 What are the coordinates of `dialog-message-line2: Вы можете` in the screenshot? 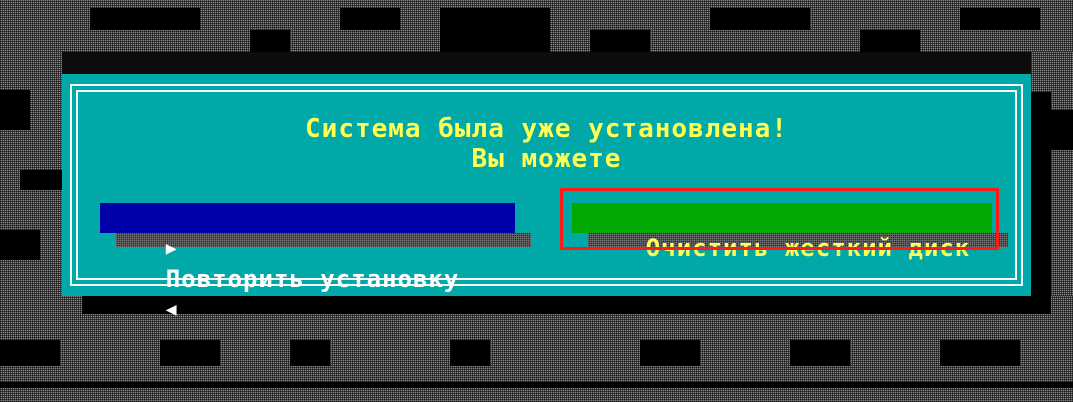 It's located at (546, 159).